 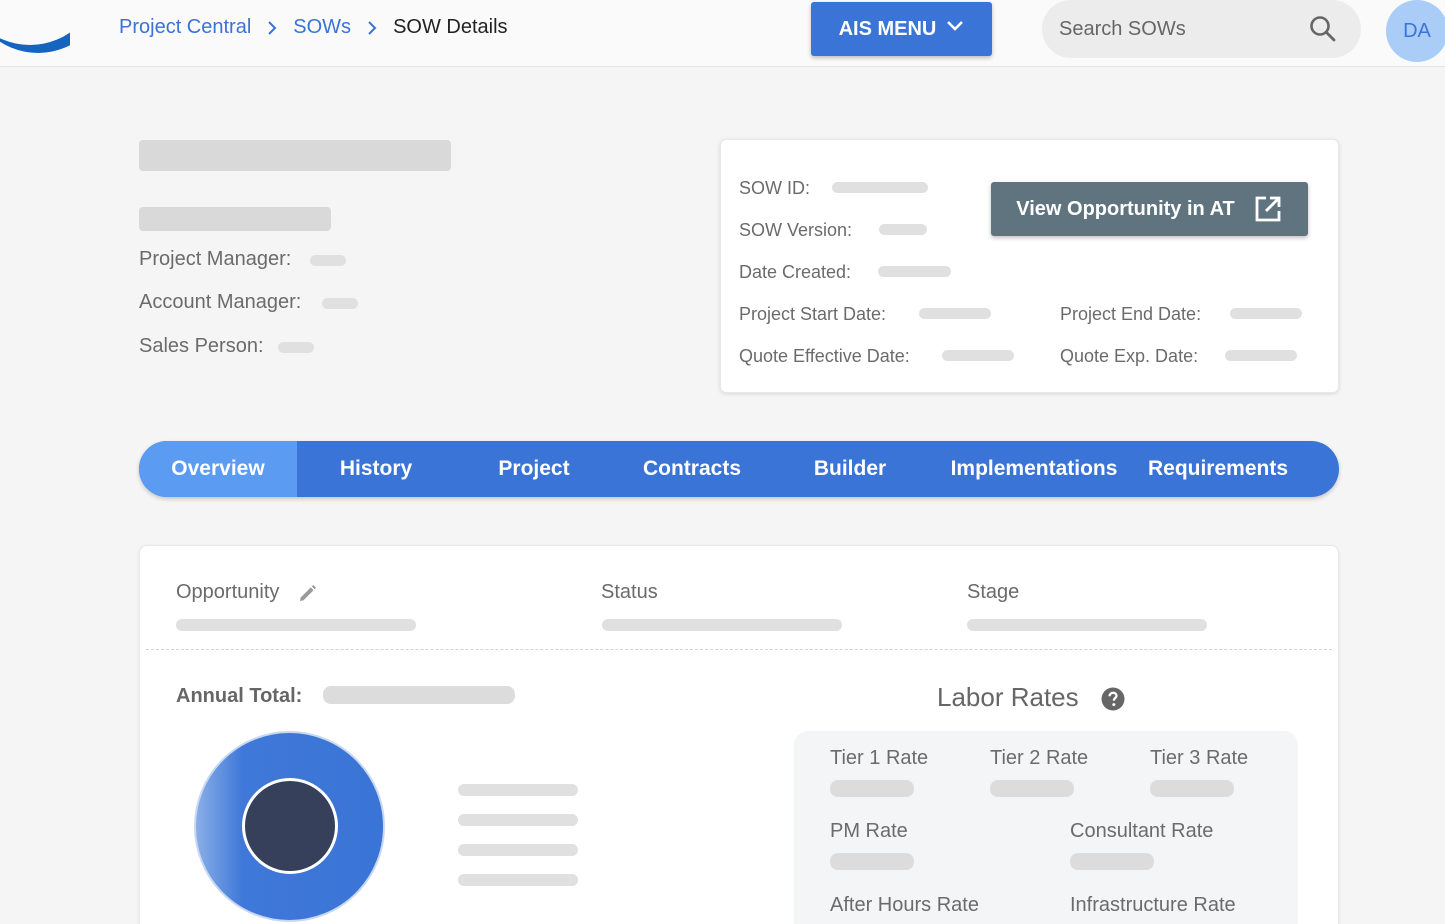 I want to click on account-manager-label: Account Manager:, so click(x=220, y=302).